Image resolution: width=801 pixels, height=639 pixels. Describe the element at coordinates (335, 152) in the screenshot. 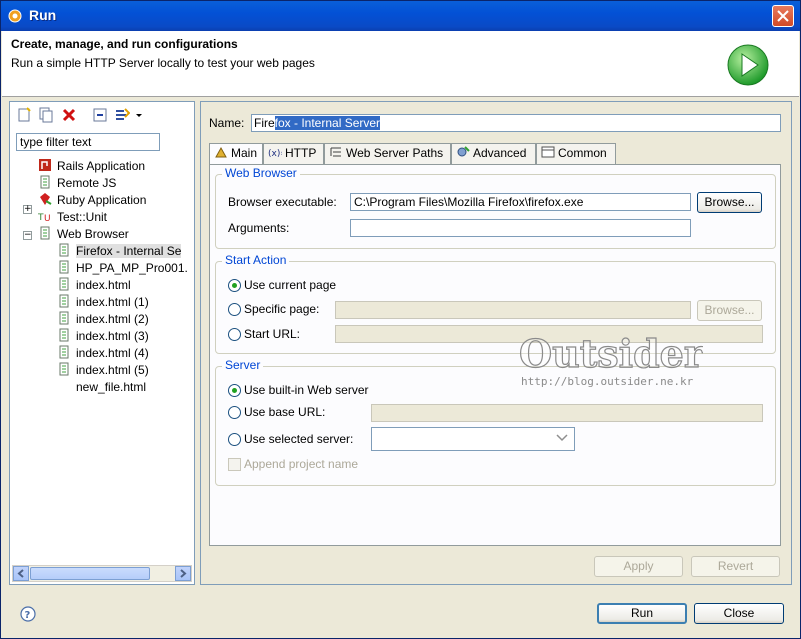

I see `paths-icon` at that location.